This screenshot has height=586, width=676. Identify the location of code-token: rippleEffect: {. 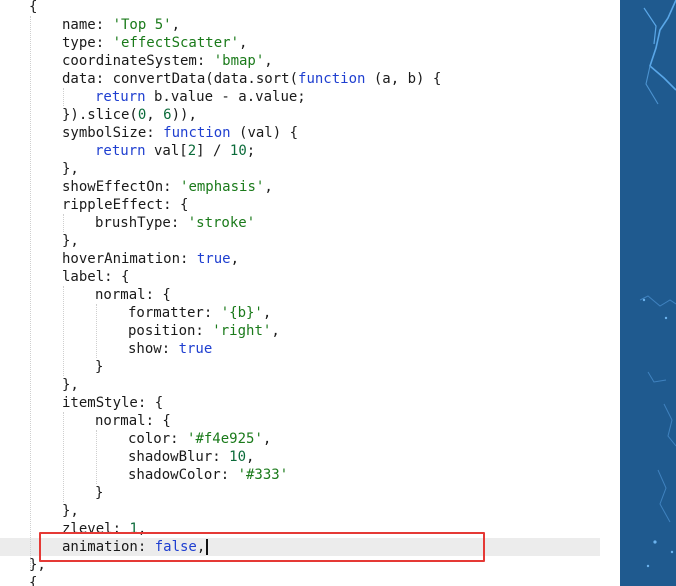
(125, 205).